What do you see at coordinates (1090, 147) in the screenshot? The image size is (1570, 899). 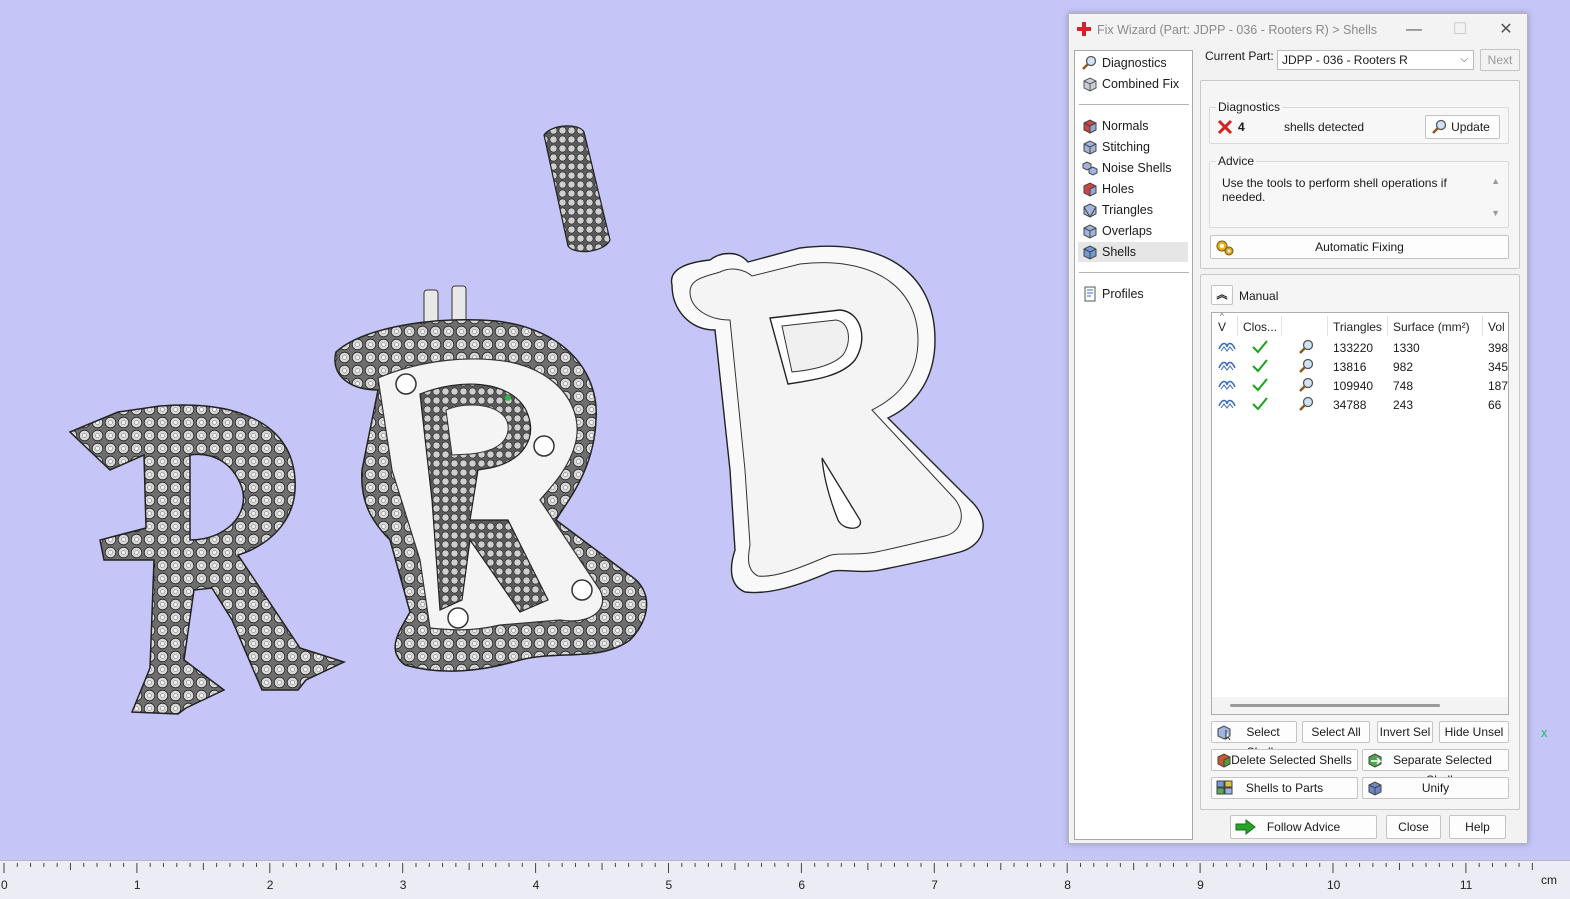 I see `stitching-cube-icon` at bounding box center [1090, 147].